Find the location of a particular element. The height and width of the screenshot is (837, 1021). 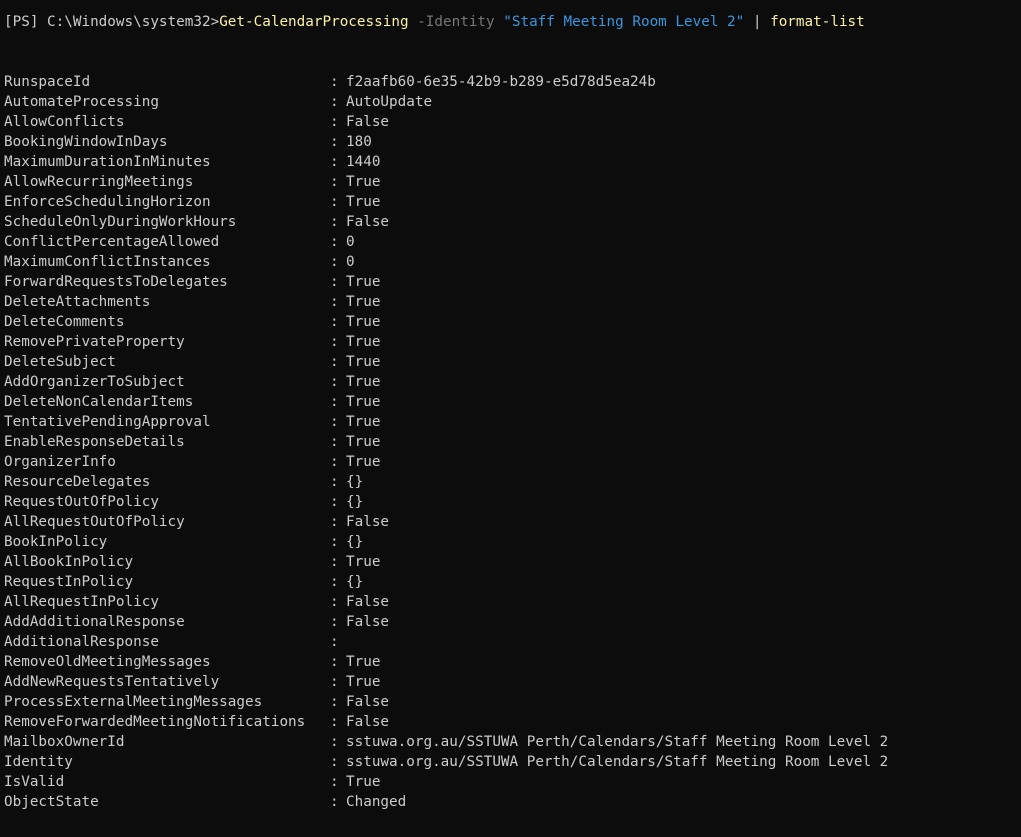

property-name: AddOrganizerToSubject is located at coordinates (94, 382).